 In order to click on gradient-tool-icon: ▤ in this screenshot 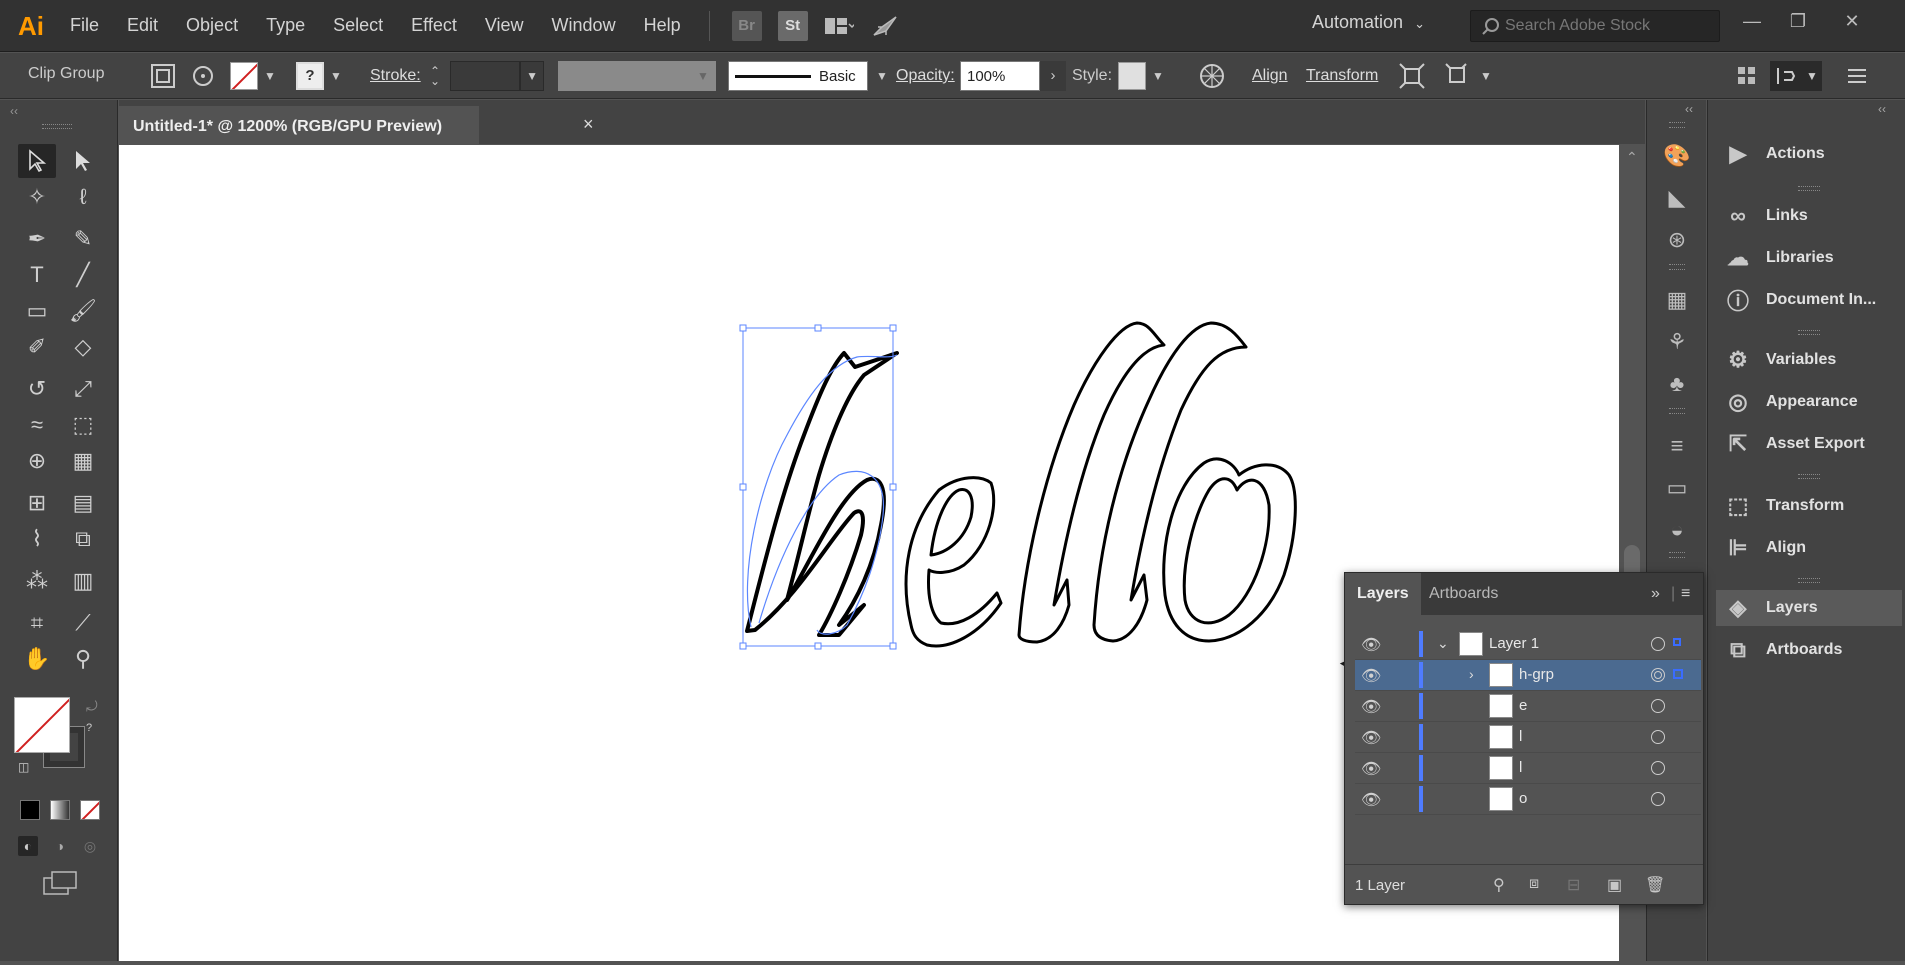, I will do `click(83, 503)`.